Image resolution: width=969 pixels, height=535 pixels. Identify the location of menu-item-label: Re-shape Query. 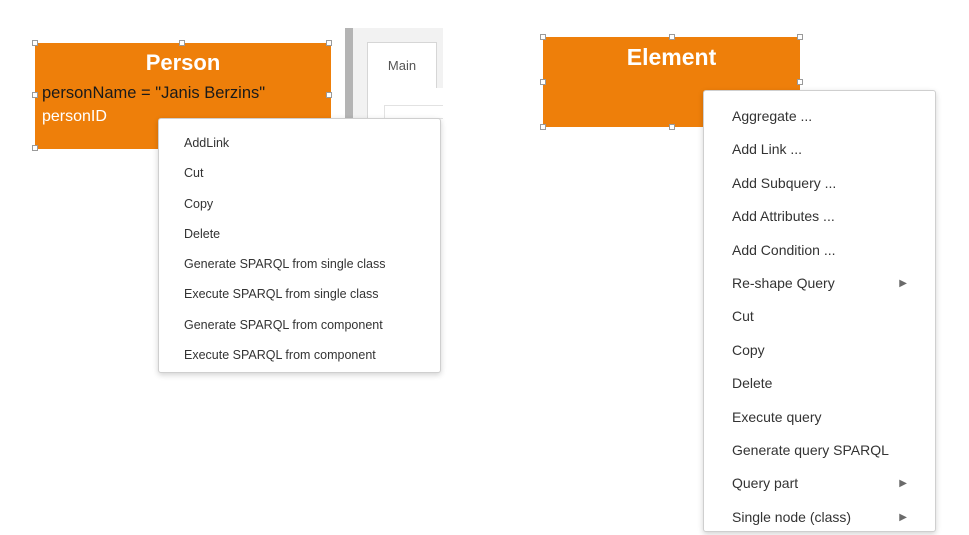
(783, 282).